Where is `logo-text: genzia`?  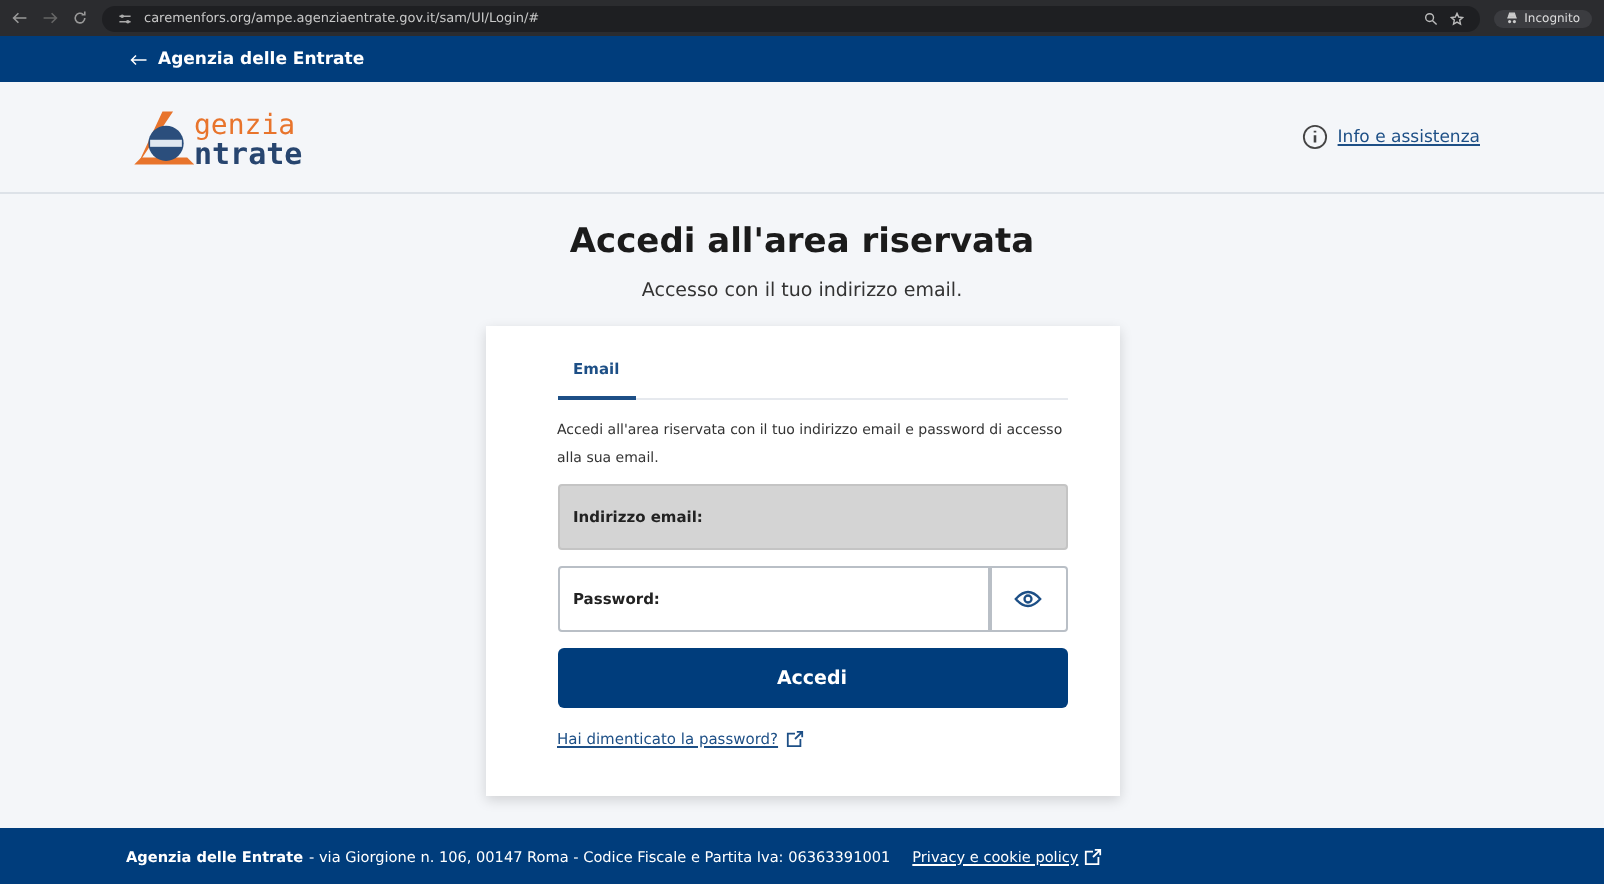 logo-text: genzia is located at coordinates (245, 125).